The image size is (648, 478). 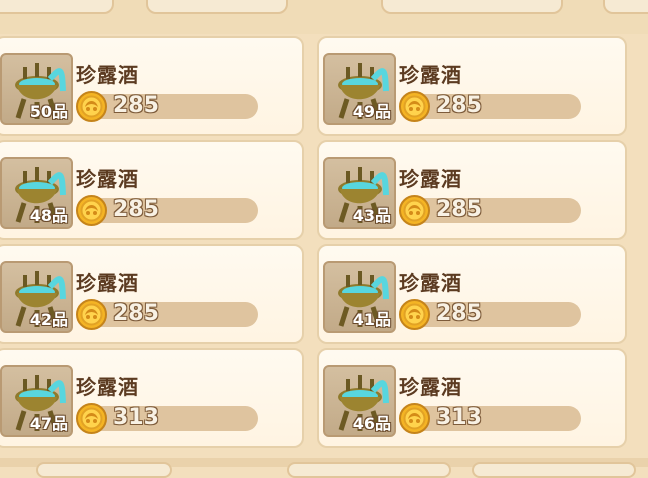 I want to click on shop-item-card: 46品 珍露酒 313, so click(x=472, y=398).